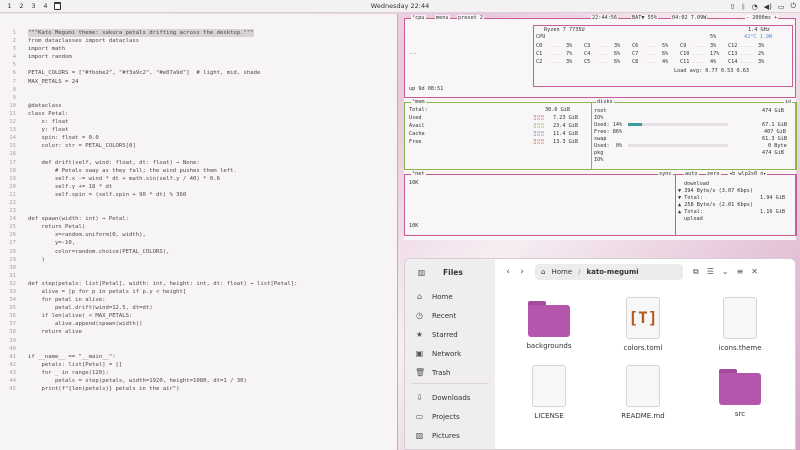 Image resolution: width=800 pixels, height=450 pixels. I want to click on code-line: 24 def spawn(width: int) → Petal:, so click(198, 219).